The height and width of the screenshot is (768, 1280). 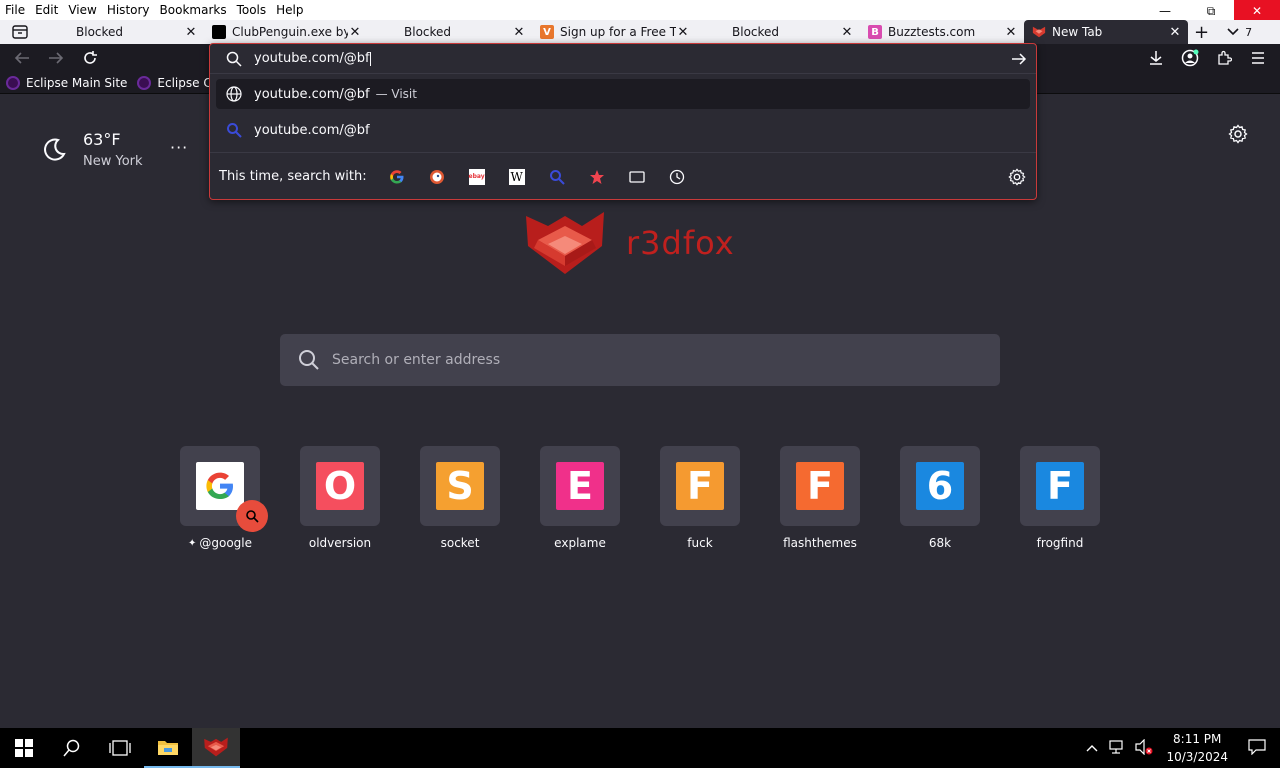 What do you see at coordinates (940, 543) in the screenshot?
I see `tile-label: 68k` at bounding box center [940, 543].